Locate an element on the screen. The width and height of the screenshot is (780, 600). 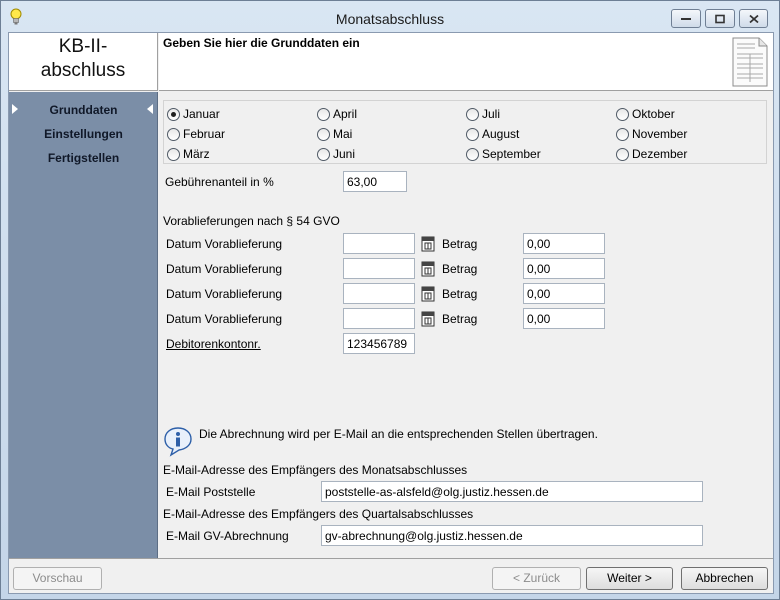
advance-date-label-4: Datum Vorablieferung is located at coordinates (224, 319).